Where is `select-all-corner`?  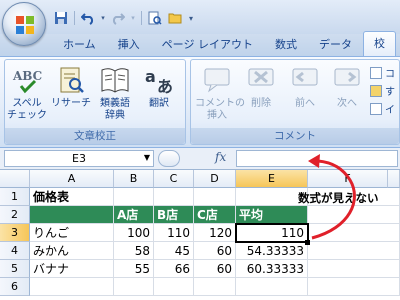
select-all-corner is located at coordinates (15, 179).